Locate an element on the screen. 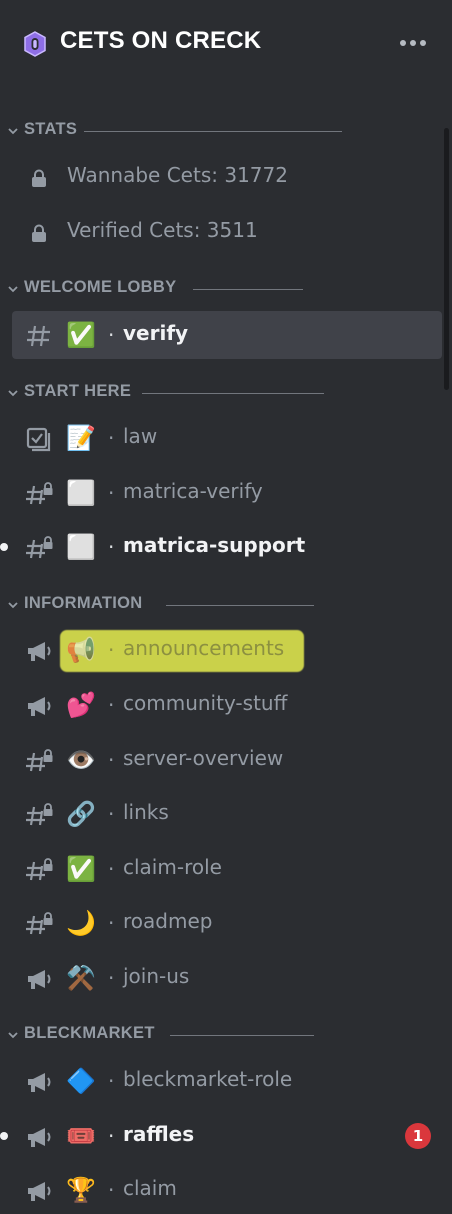  stat-wannabe-cets: Wannabe Cets: 31772 is located at coordinates (226, 177).